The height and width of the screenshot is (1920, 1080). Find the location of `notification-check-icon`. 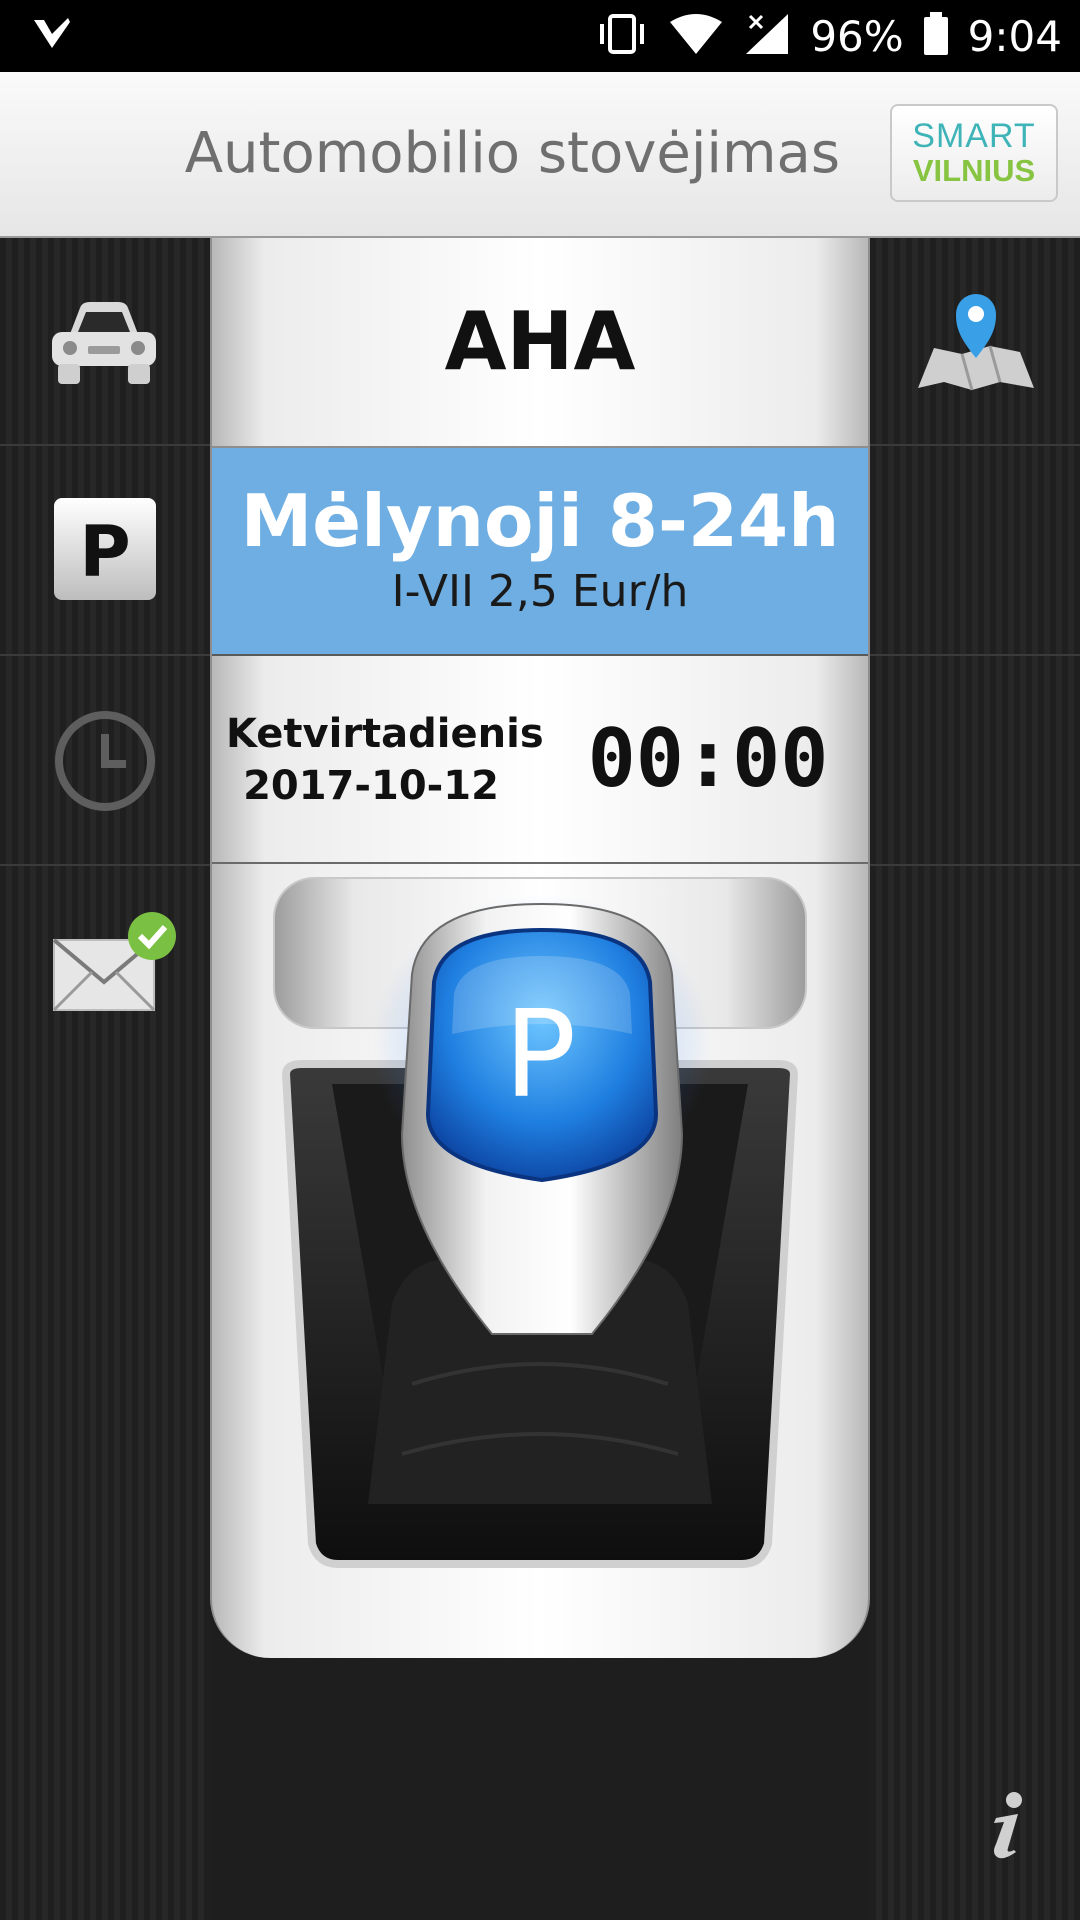

notification-check-icon is located at coordinates (52, 36).